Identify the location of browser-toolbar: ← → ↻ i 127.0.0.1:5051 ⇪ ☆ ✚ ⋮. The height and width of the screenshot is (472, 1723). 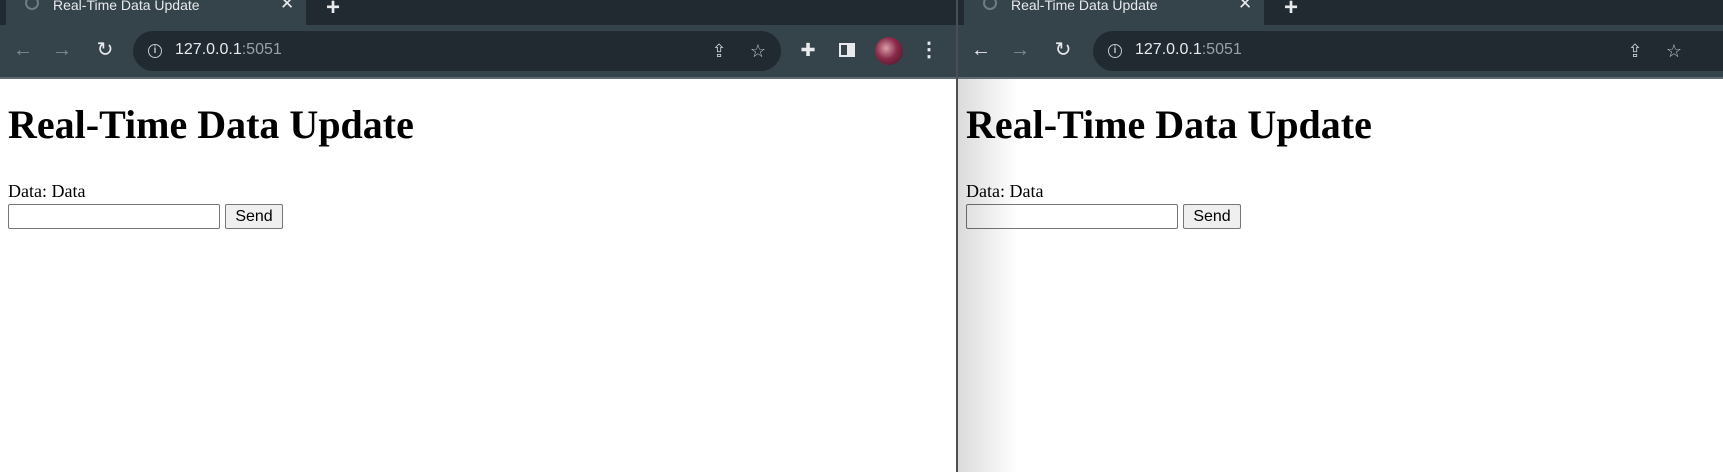
(478, 52).